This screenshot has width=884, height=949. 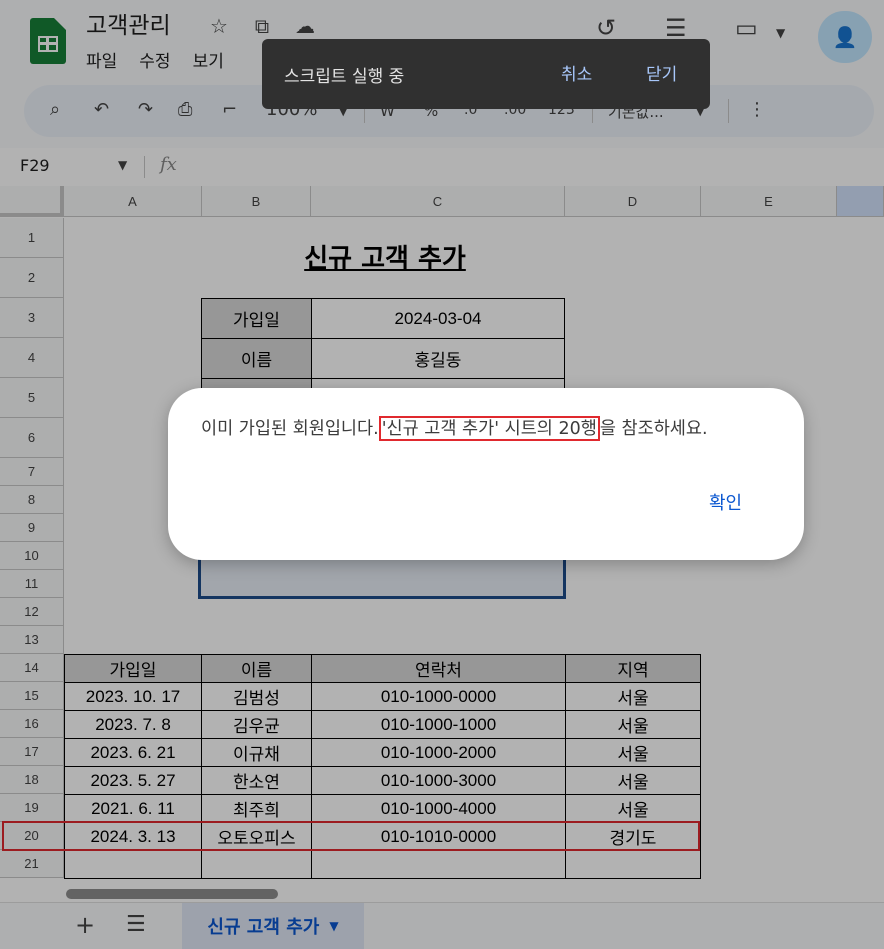 What do you see at coordinates (576, 72) in the screenshot?
I see `snackbar-cancel-button: 취소` at bounding box center [576, 72].